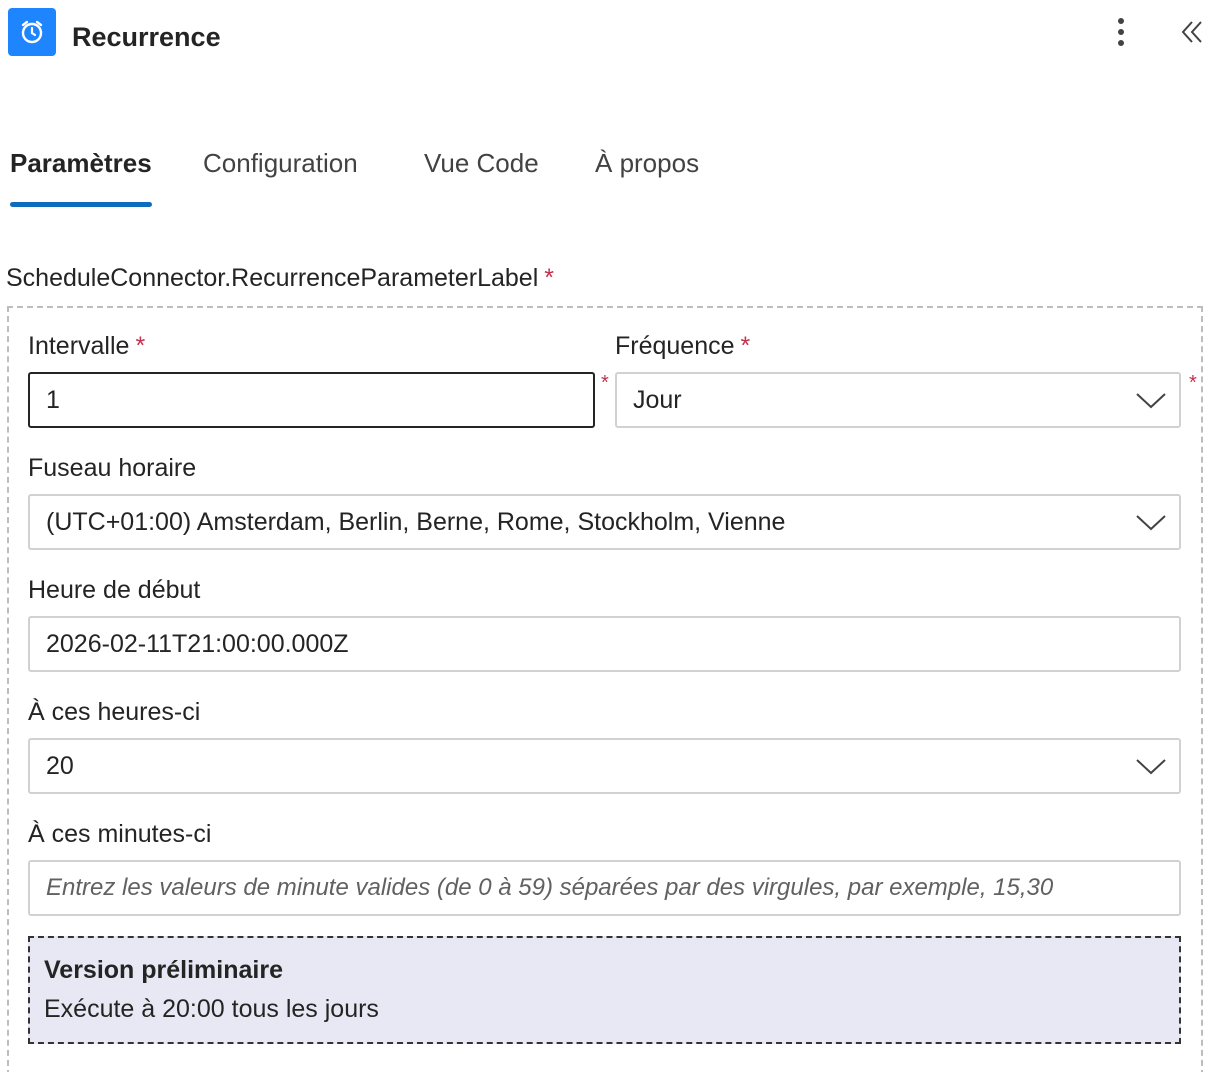 This screenshot has height=1072, width=1212. I want to click on timezone-label: Fuseau horaire, so click(112, 468).